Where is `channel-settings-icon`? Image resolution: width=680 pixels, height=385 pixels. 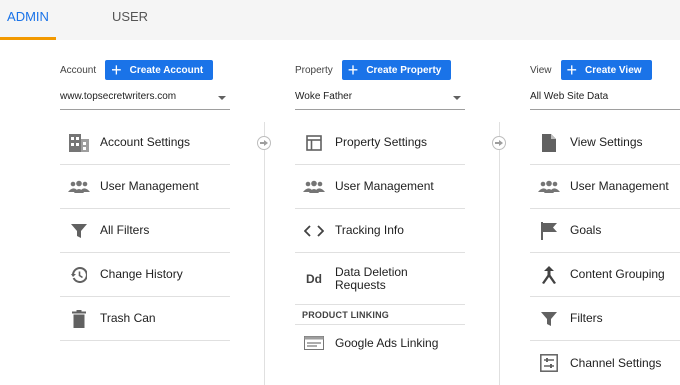
channel-settings-icon is located at coordinates (549, 363).